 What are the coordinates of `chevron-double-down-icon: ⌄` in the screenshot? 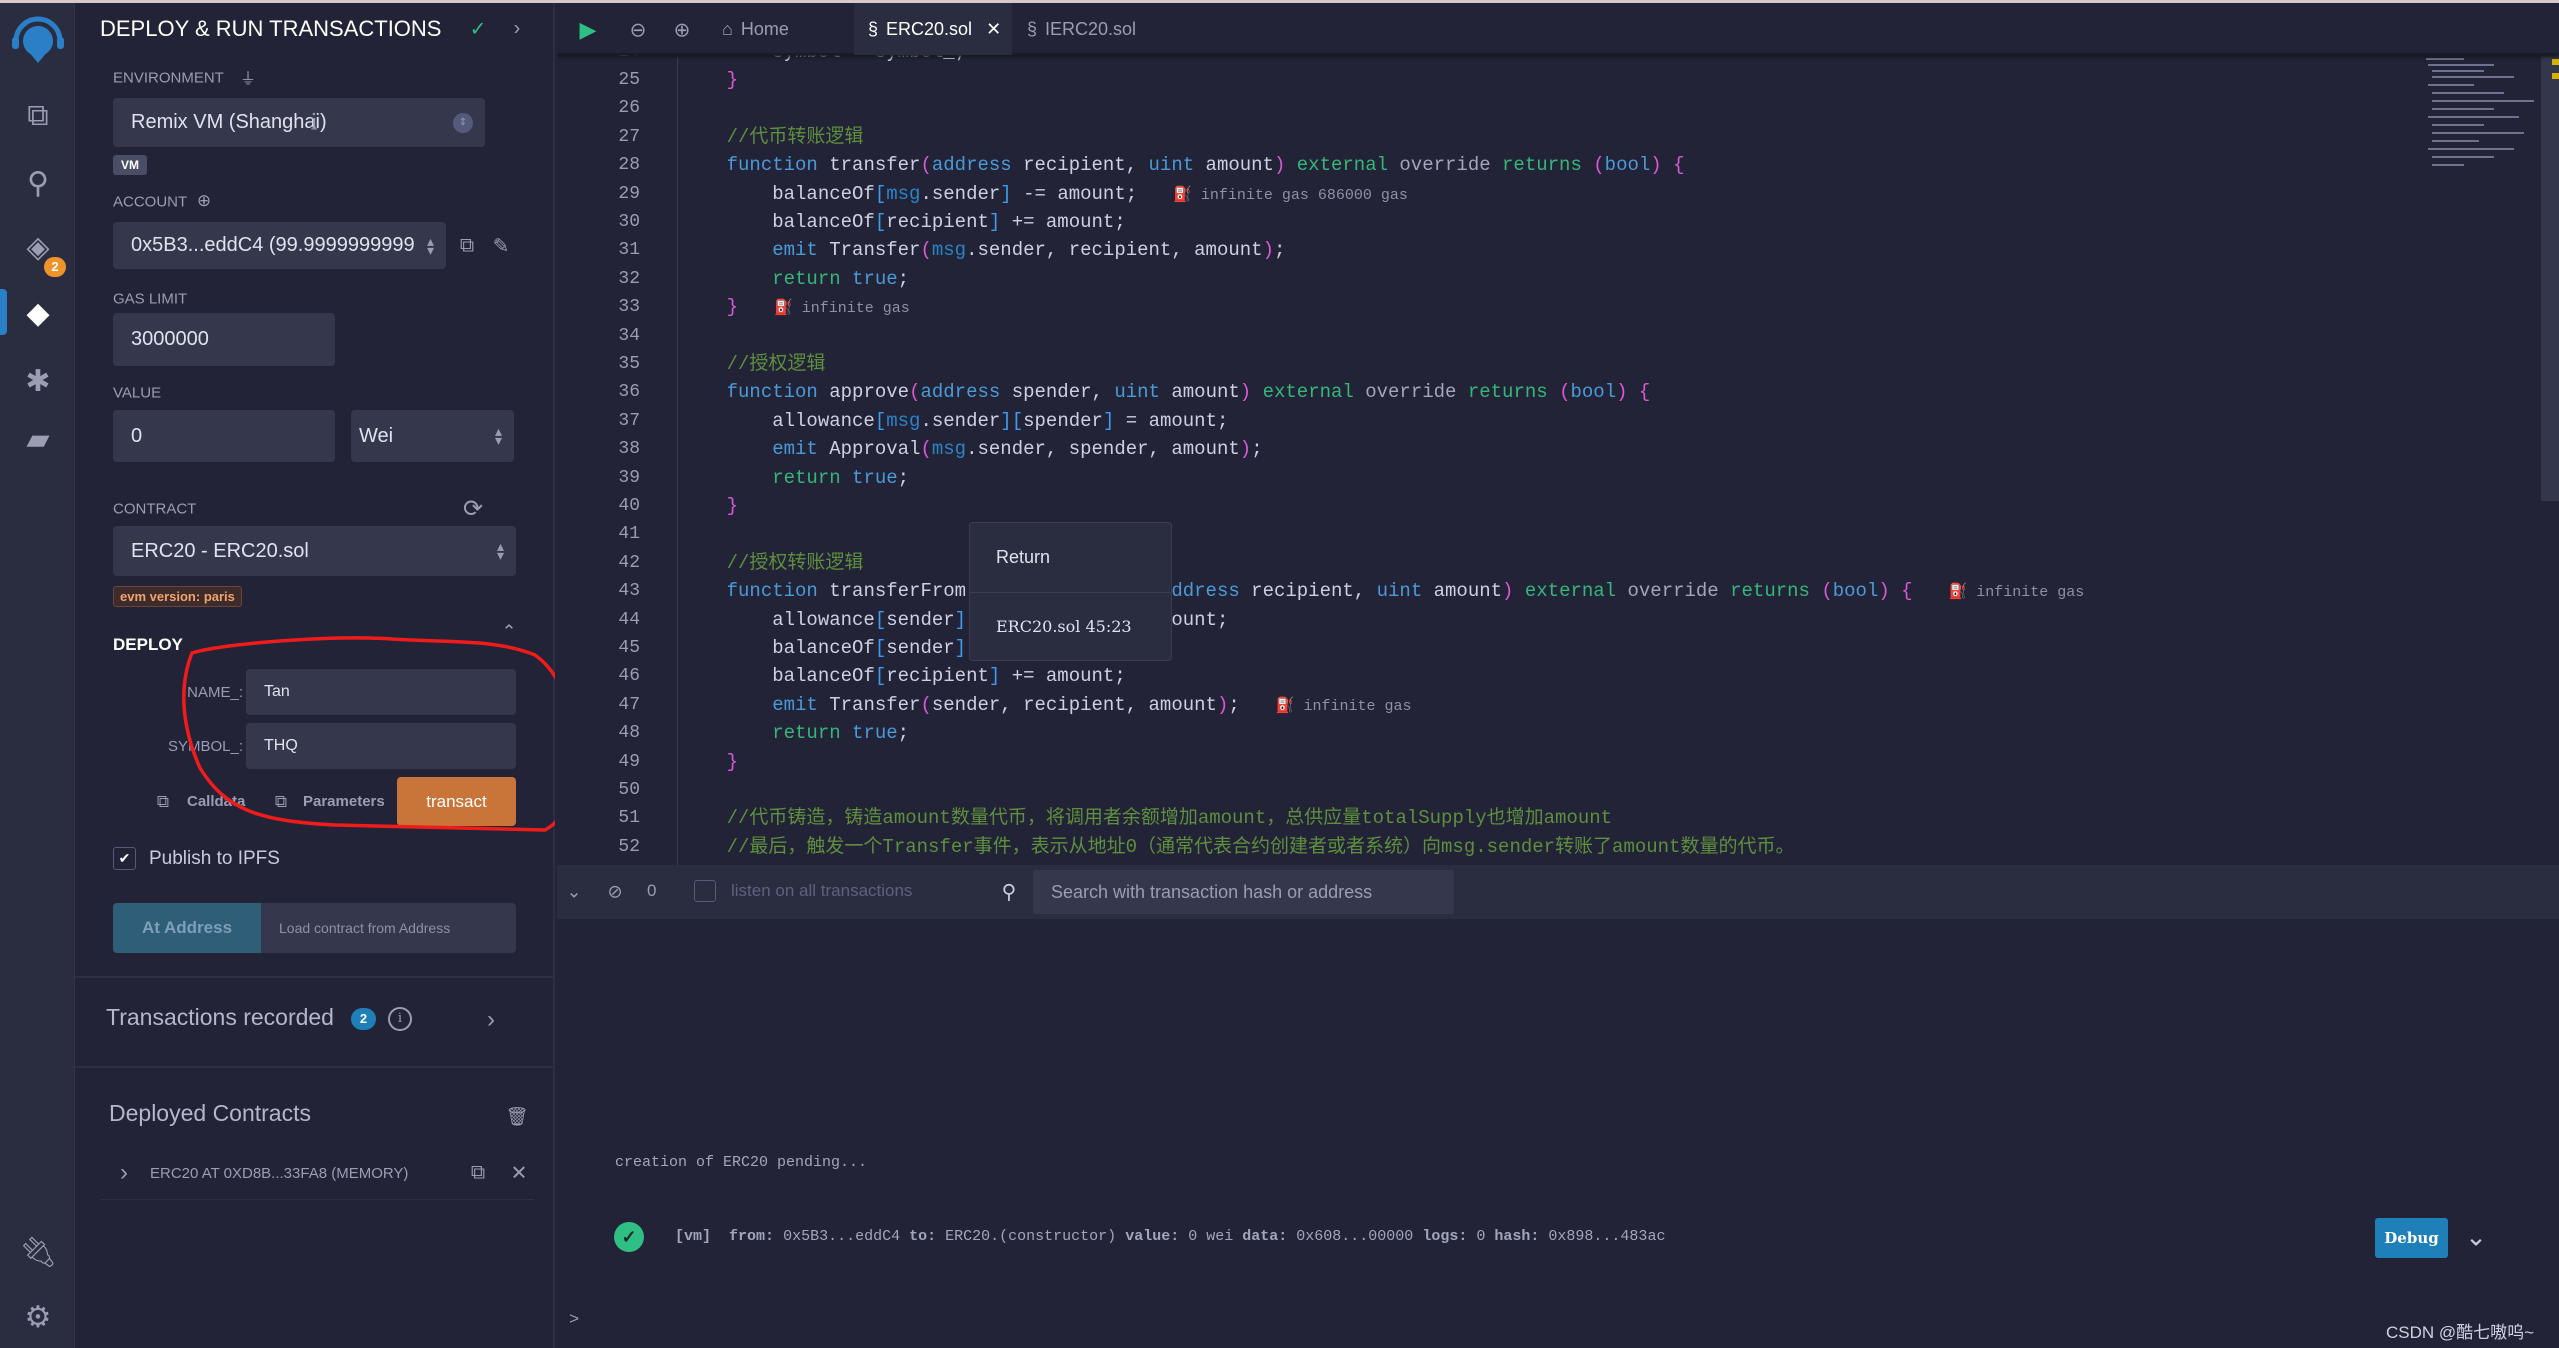 It's located at (573, 892).